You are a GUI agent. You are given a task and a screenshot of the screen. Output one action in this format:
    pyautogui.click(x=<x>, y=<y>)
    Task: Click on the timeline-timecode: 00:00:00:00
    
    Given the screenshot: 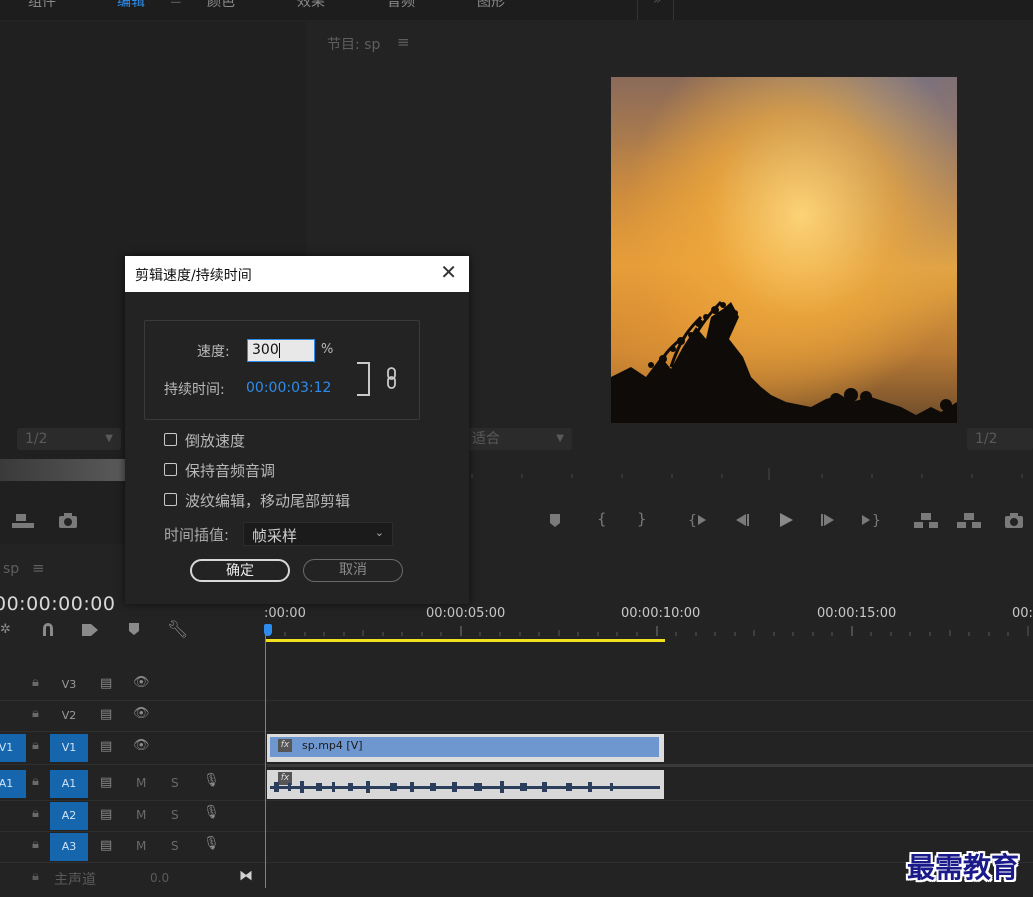 What is the action you would take?
    pyautogui.click(x=57, y=604)
    